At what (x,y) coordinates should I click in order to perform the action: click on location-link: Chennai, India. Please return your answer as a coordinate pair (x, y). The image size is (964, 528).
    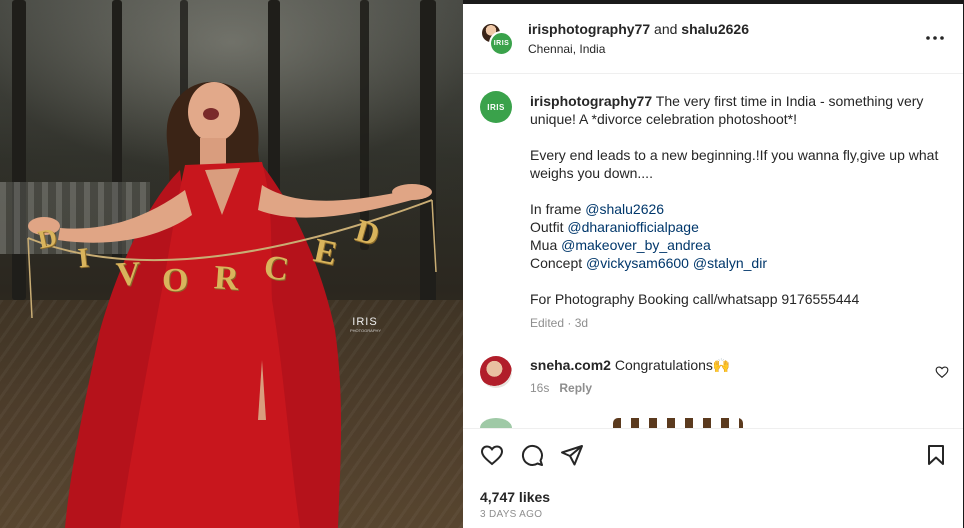
    Looking at the image, I should click on (566, 49).